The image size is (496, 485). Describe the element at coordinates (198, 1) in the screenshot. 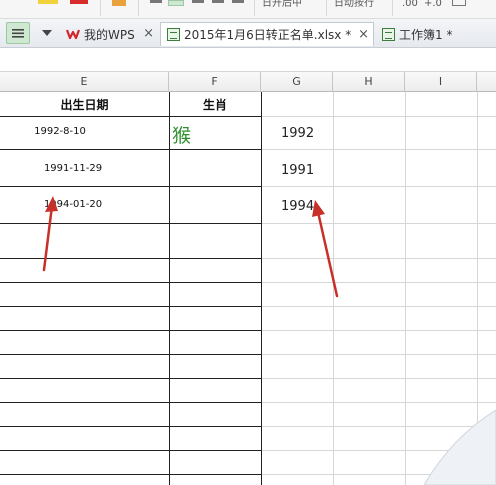

I see `align-bottom-icon` at that location.